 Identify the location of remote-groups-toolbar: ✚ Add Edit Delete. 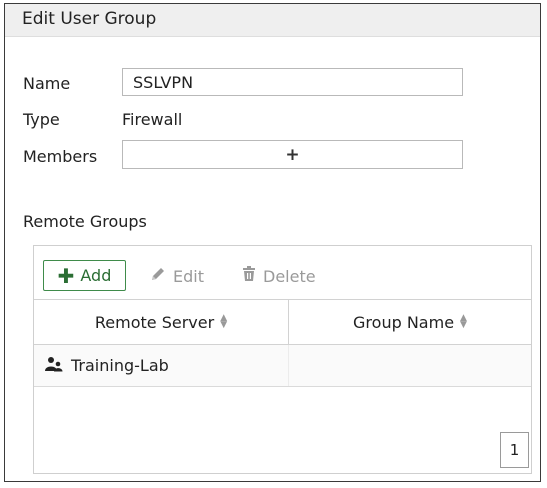
(282, 273).